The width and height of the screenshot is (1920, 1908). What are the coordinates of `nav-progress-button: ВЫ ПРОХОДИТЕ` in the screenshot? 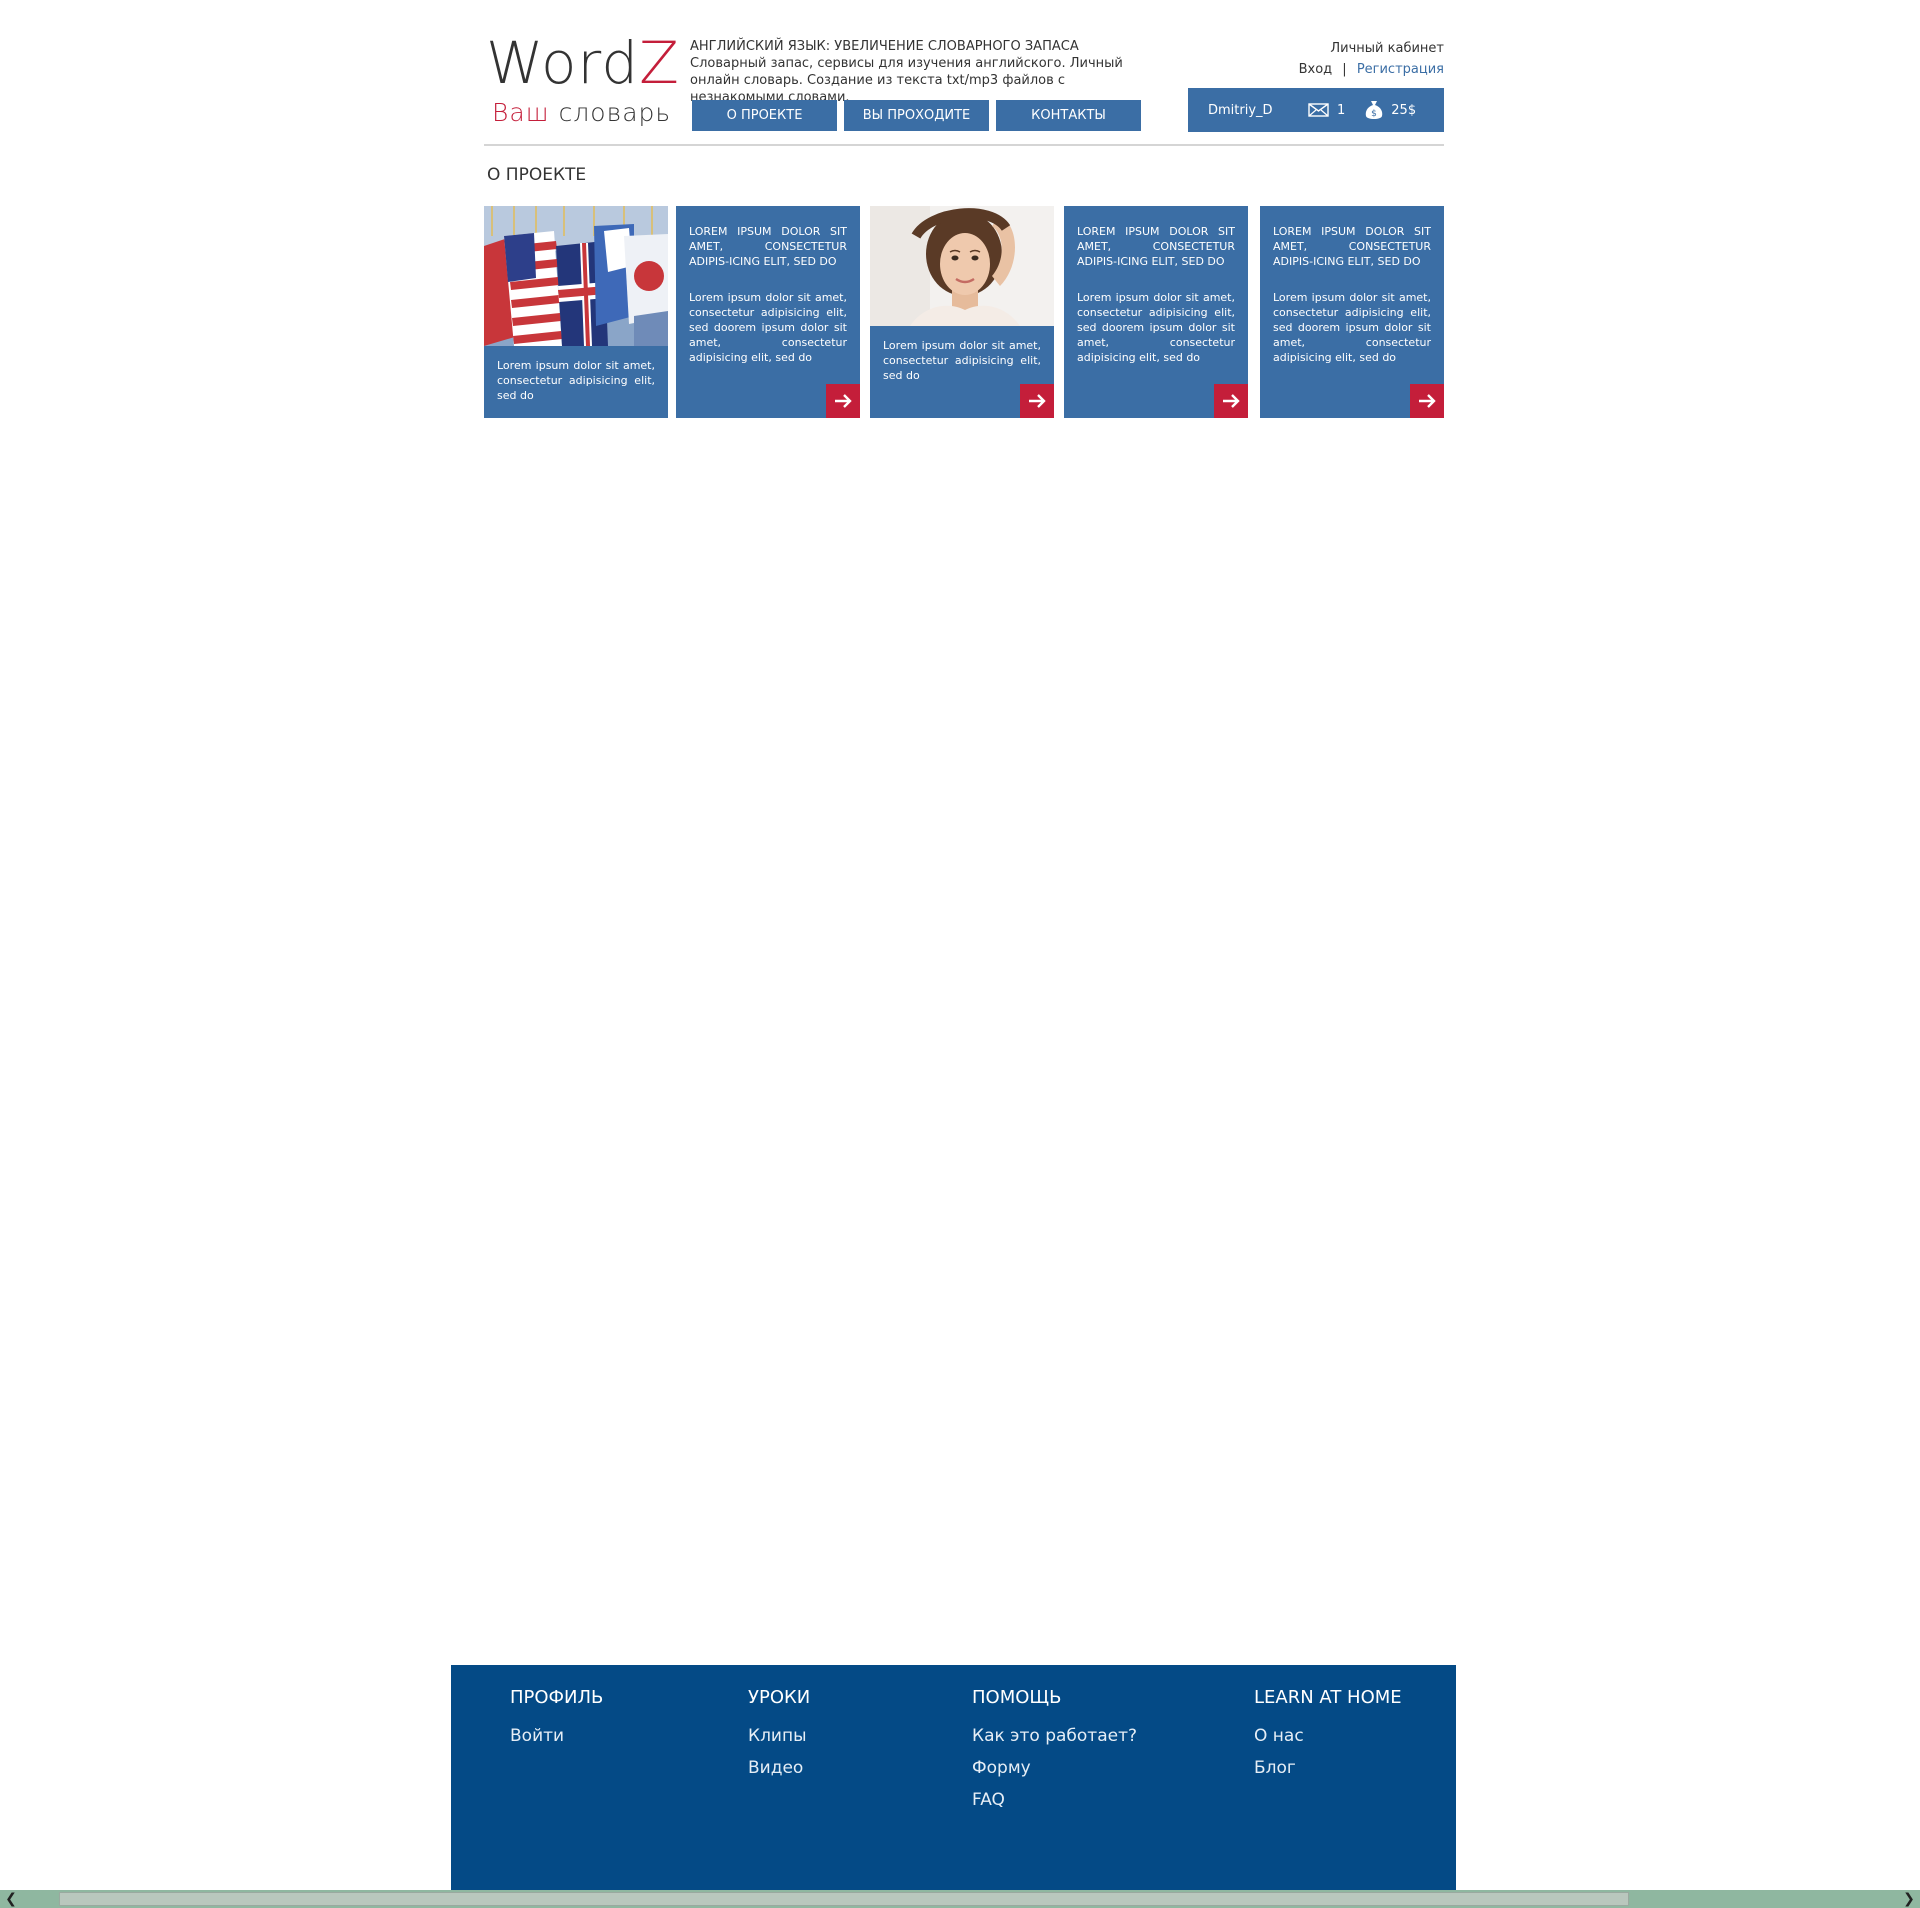 It's located at (916, 115).